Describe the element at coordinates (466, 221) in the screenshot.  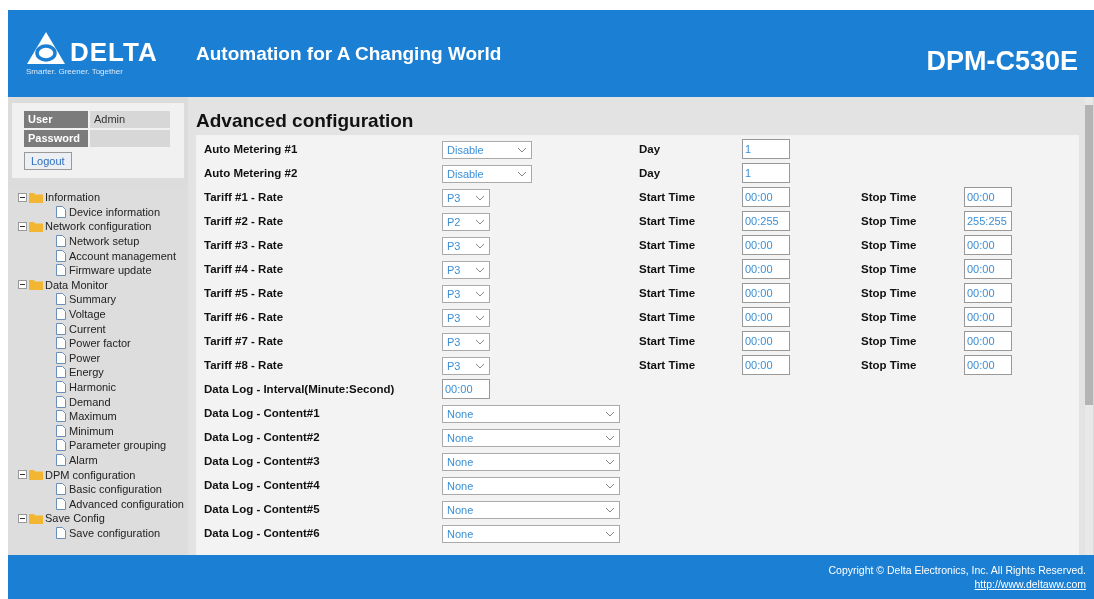
I see `dropdown: P2` at that location.